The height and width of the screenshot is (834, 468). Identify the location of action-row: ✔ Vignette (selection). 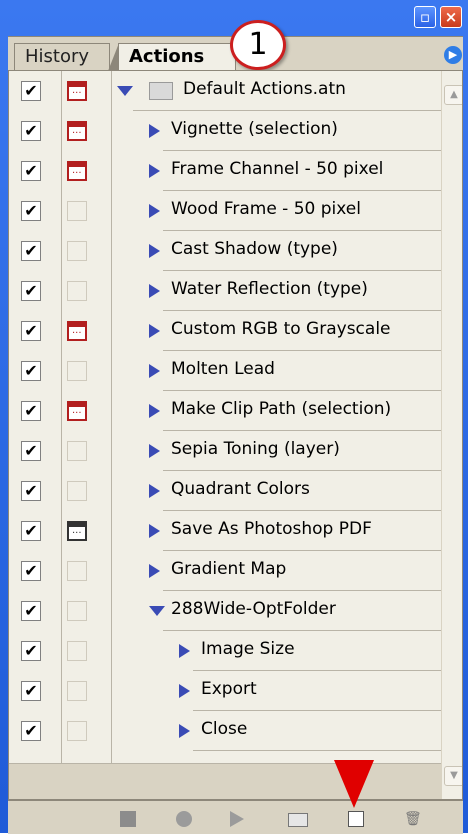
(235, 131).